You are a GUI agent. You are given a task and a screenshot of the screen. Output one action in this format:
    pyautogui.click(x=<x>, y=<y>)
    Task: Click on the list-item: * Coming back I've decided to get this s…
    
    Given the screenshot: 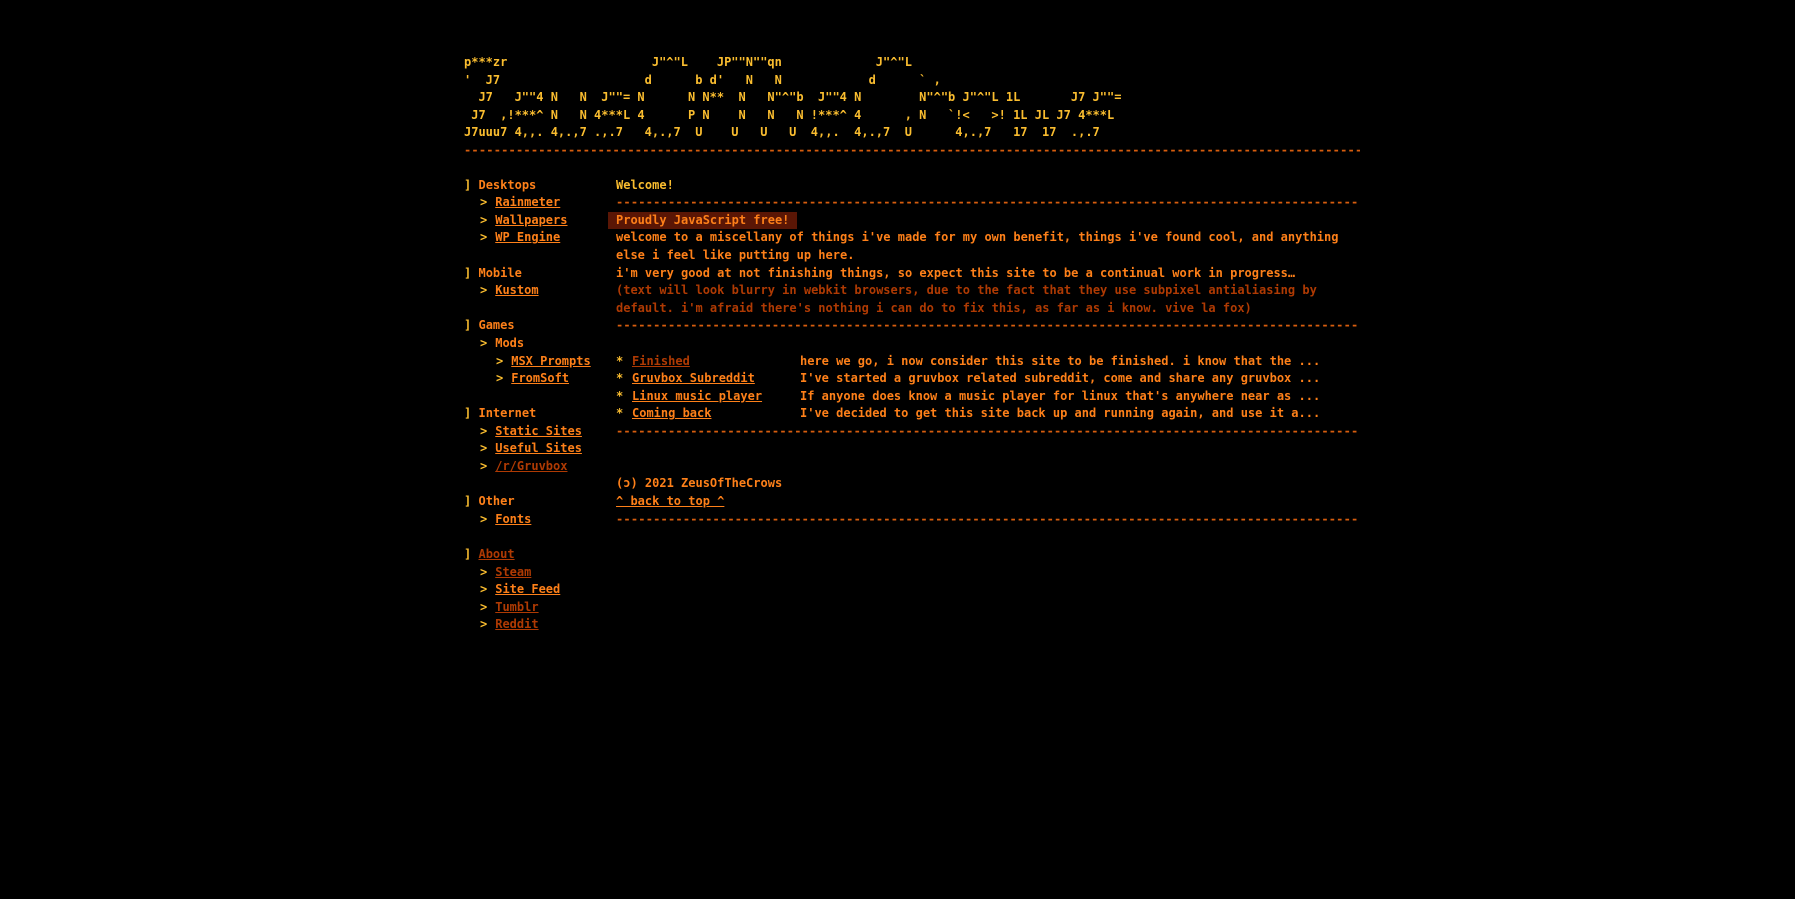 What is the action you would take?
    pyautogui.click(x=988, y=414)
    